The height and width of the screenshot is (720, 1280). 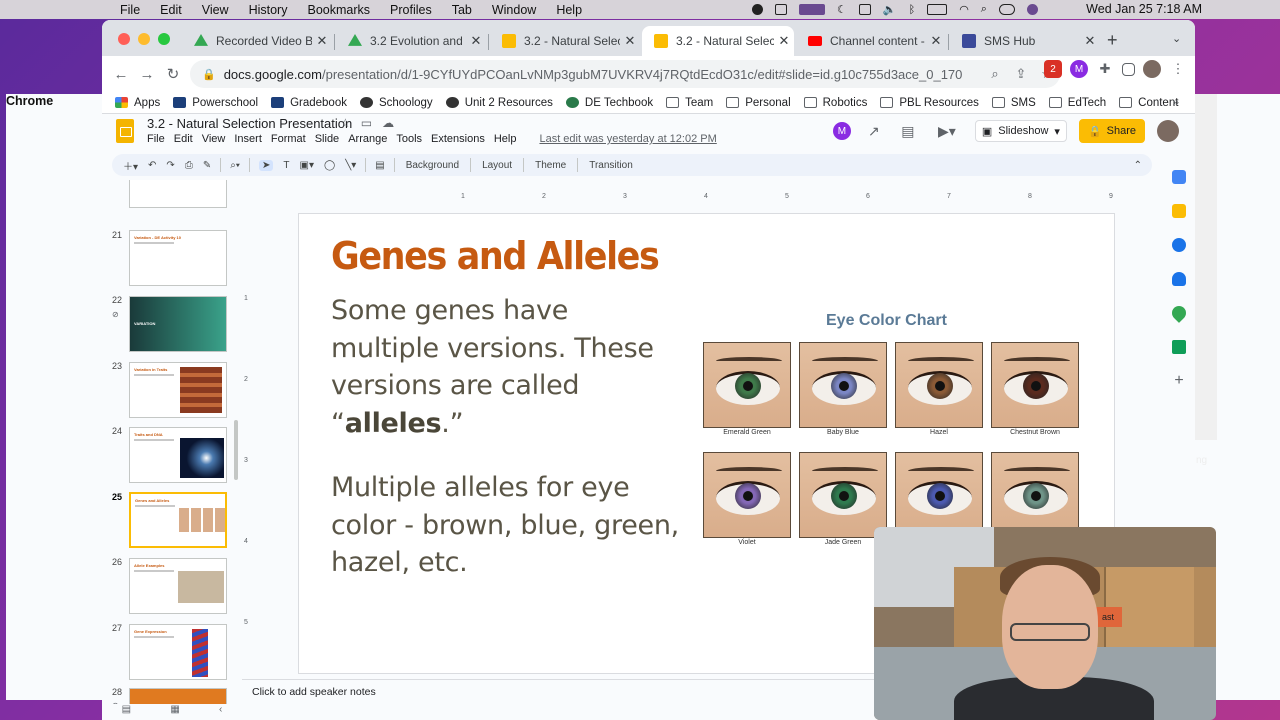 What do you see at coordinates (495, 256) in the screenshot?
I see `slide-title: Genes and Alleles` at bounding box center [495, 256].